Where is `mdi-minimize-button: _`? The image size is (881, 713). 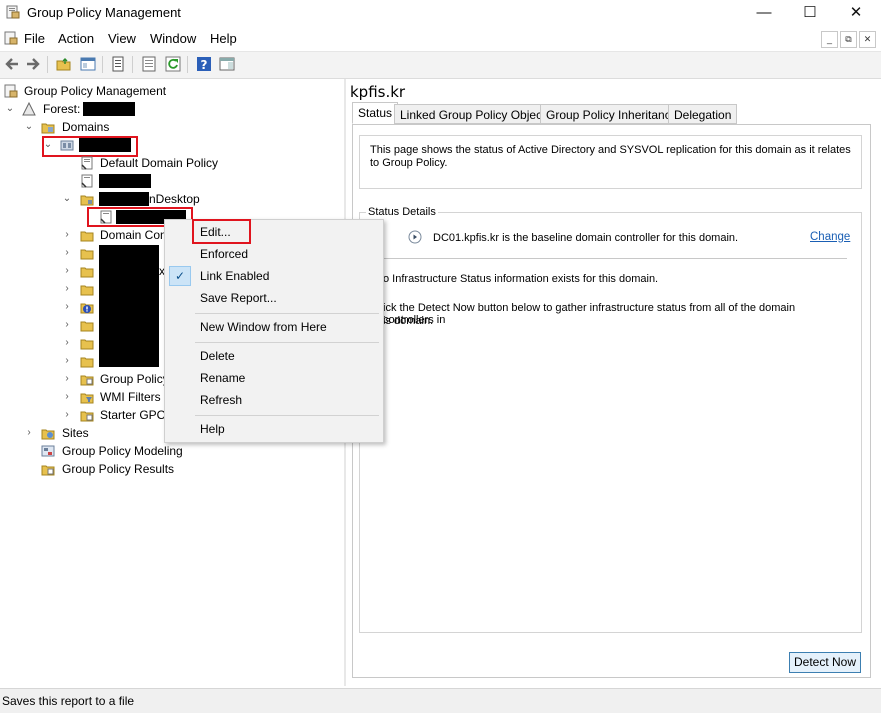
mdi-minimize-button: _ is located at coordinates (829, 39).